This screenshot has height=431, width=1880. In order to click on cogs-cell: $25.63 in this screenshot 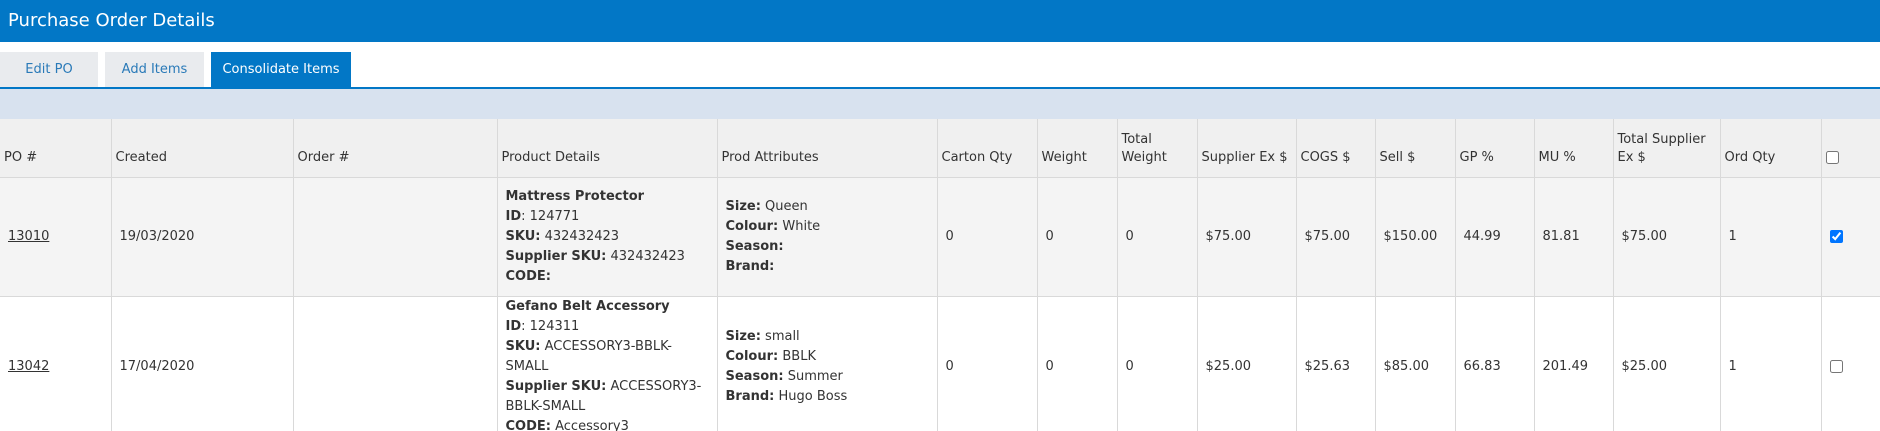, I will do `click(1336, 363)`.